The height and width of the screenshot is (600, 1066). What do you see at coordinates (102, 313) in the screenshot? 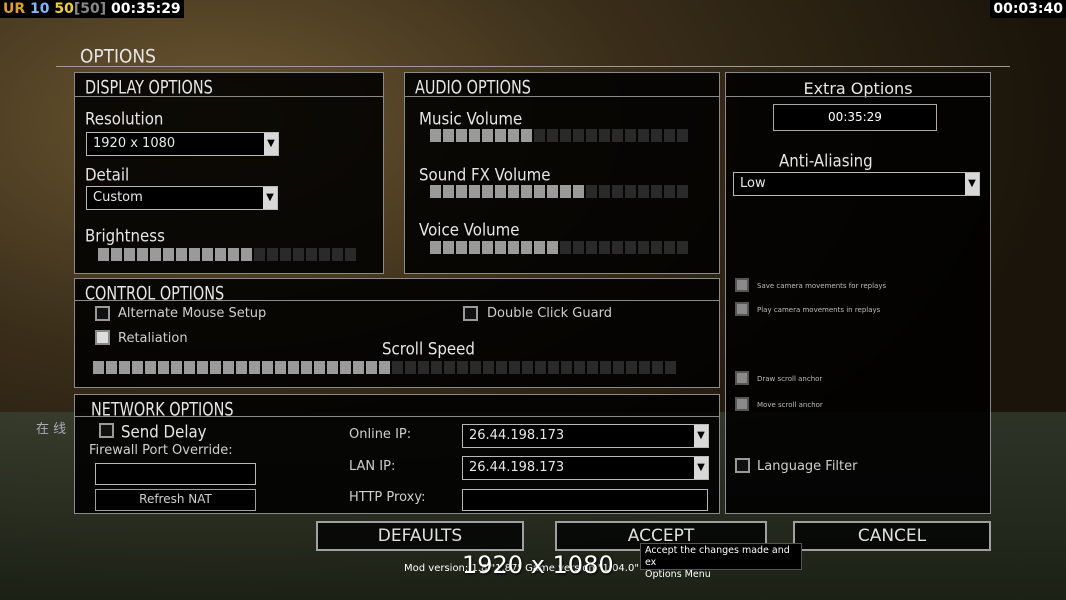
I see `alternate-mouse-checkbox` at bounding box center [102, 313].